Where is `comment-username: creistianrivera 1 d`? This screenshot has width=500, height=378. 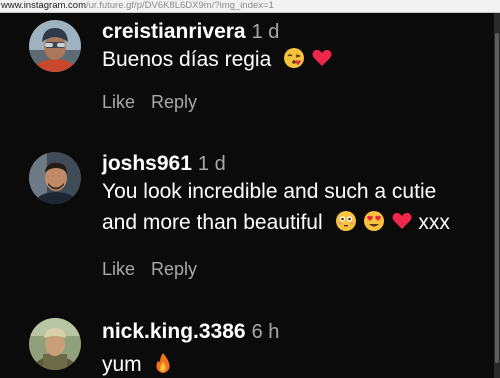
comment-username: creistianrivera 1 d is located at coordinates (190, 32).